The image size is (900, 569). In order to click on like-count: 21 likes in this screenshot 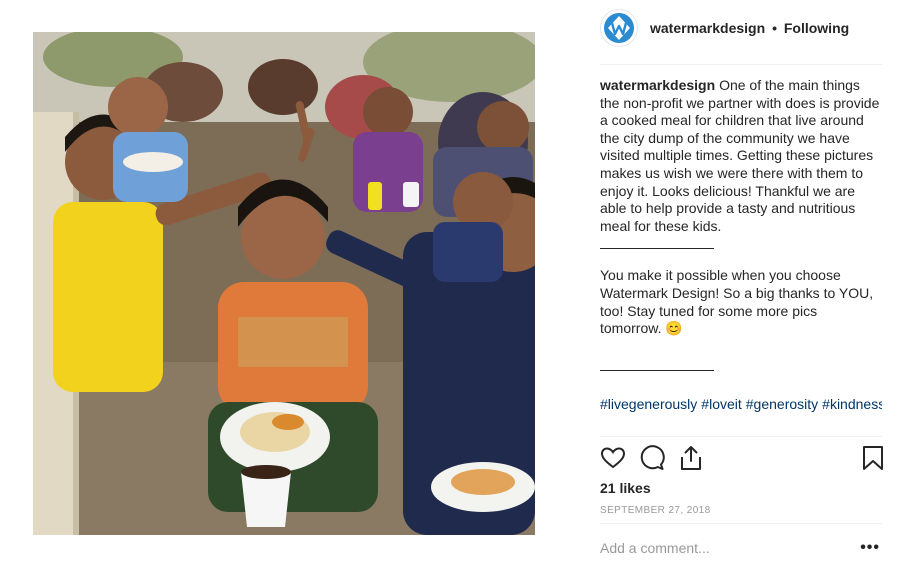, I will do `click(625, 488)`.